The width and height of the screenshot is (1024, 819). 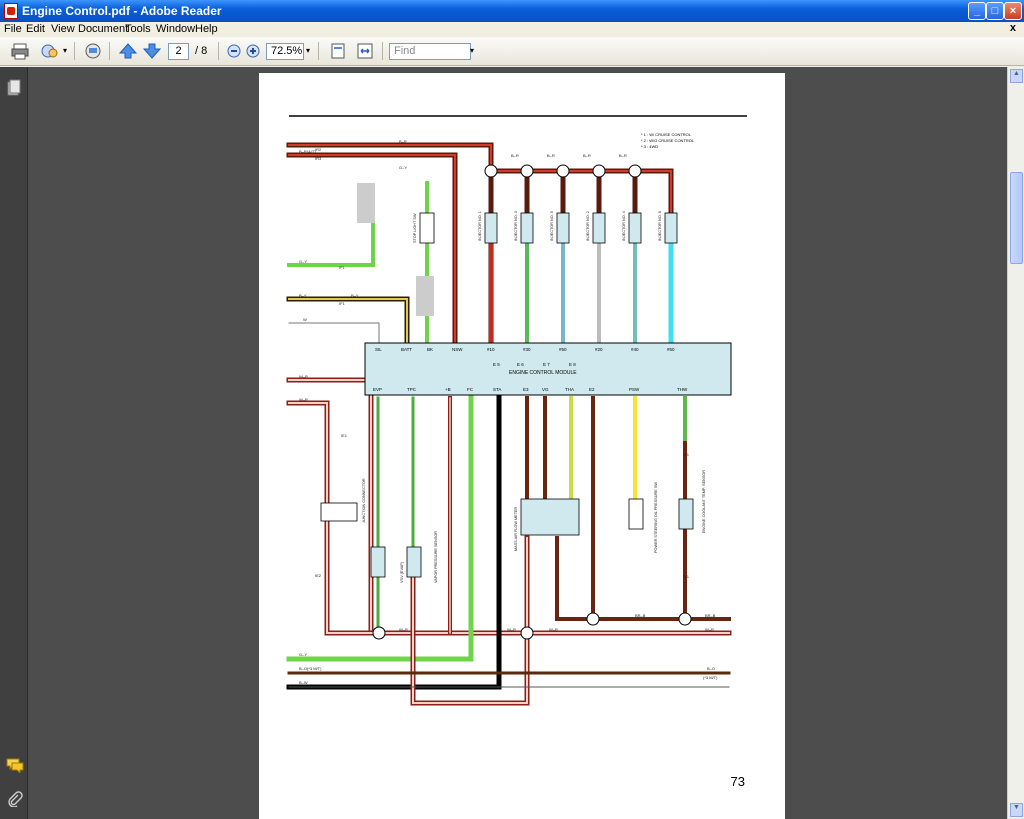 What do you see at coordinates (206, 29) in the screenshot?
I see `menu-help: Help` at bounding box center [206, 29].